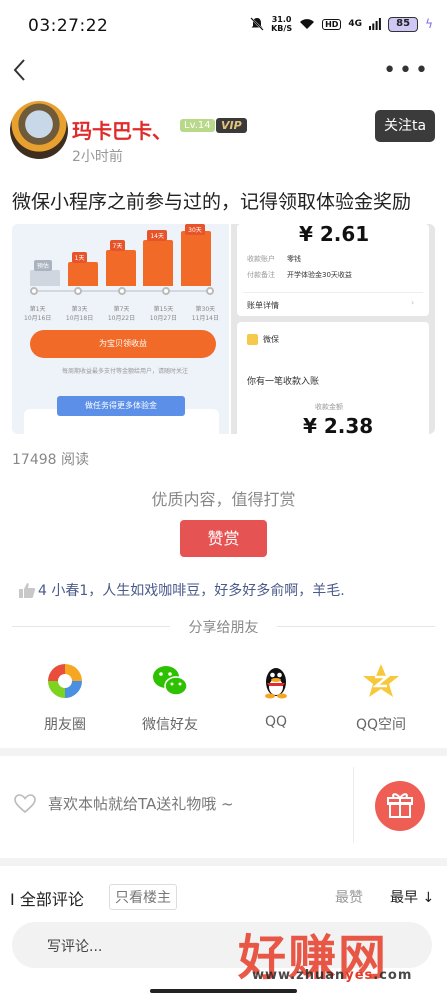 The image size is (447, 1000). I want to click on image-note: 每周期收益最多支付等金额给用户，请随时关注, so click(124, 371).